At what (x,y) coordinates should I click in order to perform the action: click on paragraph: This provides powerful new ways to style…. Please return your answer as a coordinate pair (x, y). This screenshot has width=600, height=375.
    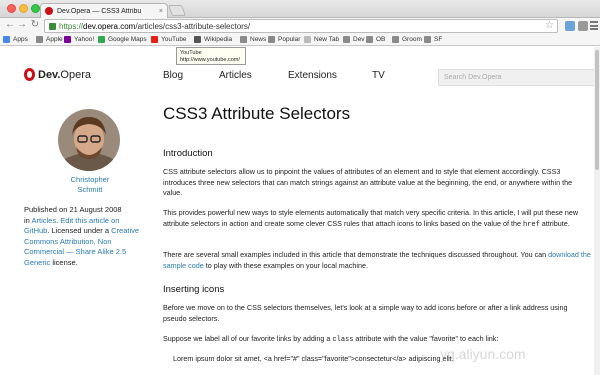
    Looking at the image, I should click on (371, 218).